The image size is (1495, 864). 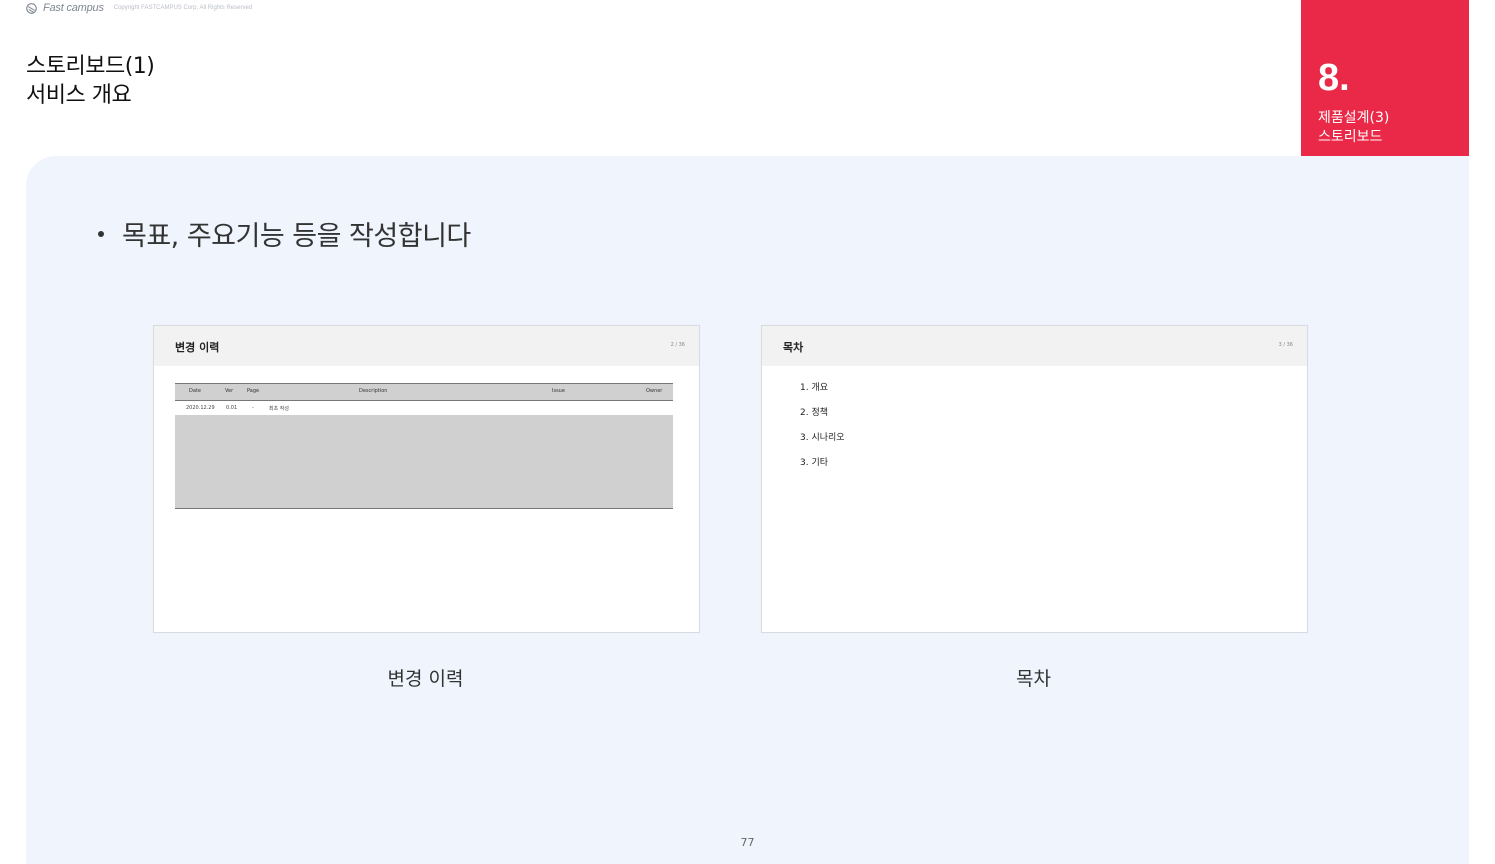 I want to click on bullet-line: 목표, 주요기능 등을 작성합니다, so click(x=284, y=233).